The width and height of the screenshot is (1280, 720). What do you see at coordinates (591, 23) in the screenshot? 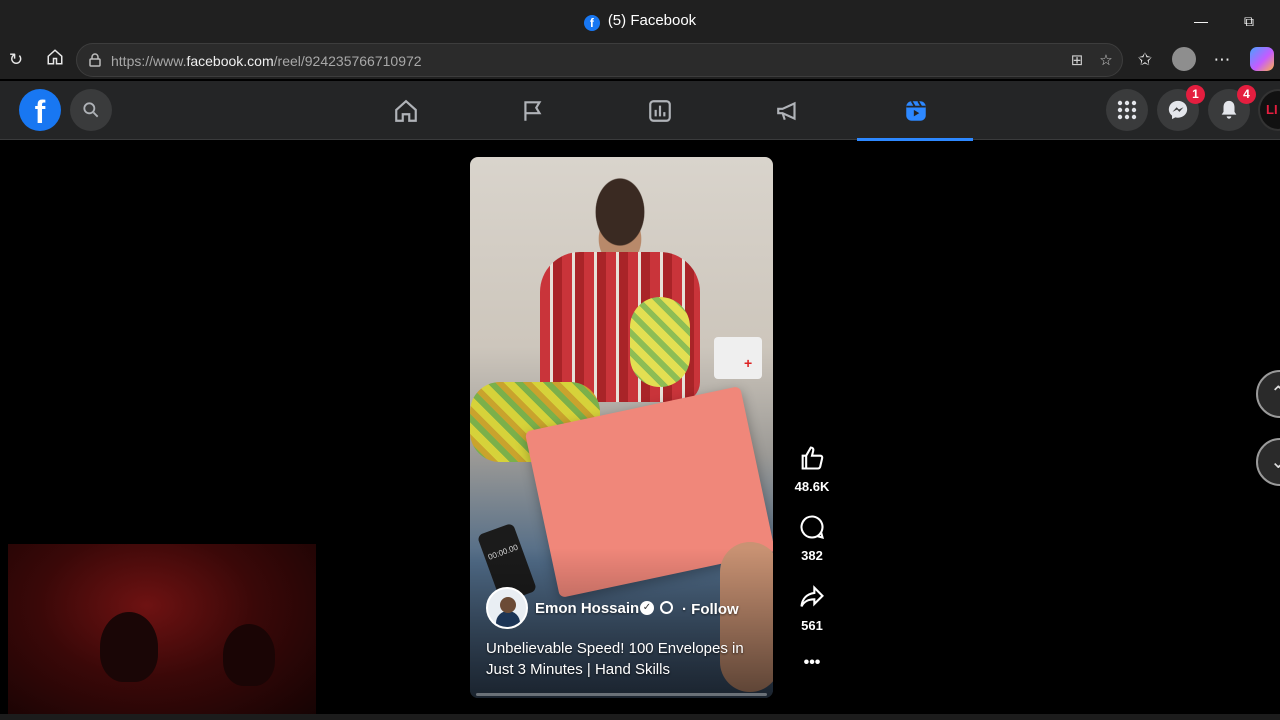
I see `facebook-favicon-icon: f` at bounding box center [591, 23].